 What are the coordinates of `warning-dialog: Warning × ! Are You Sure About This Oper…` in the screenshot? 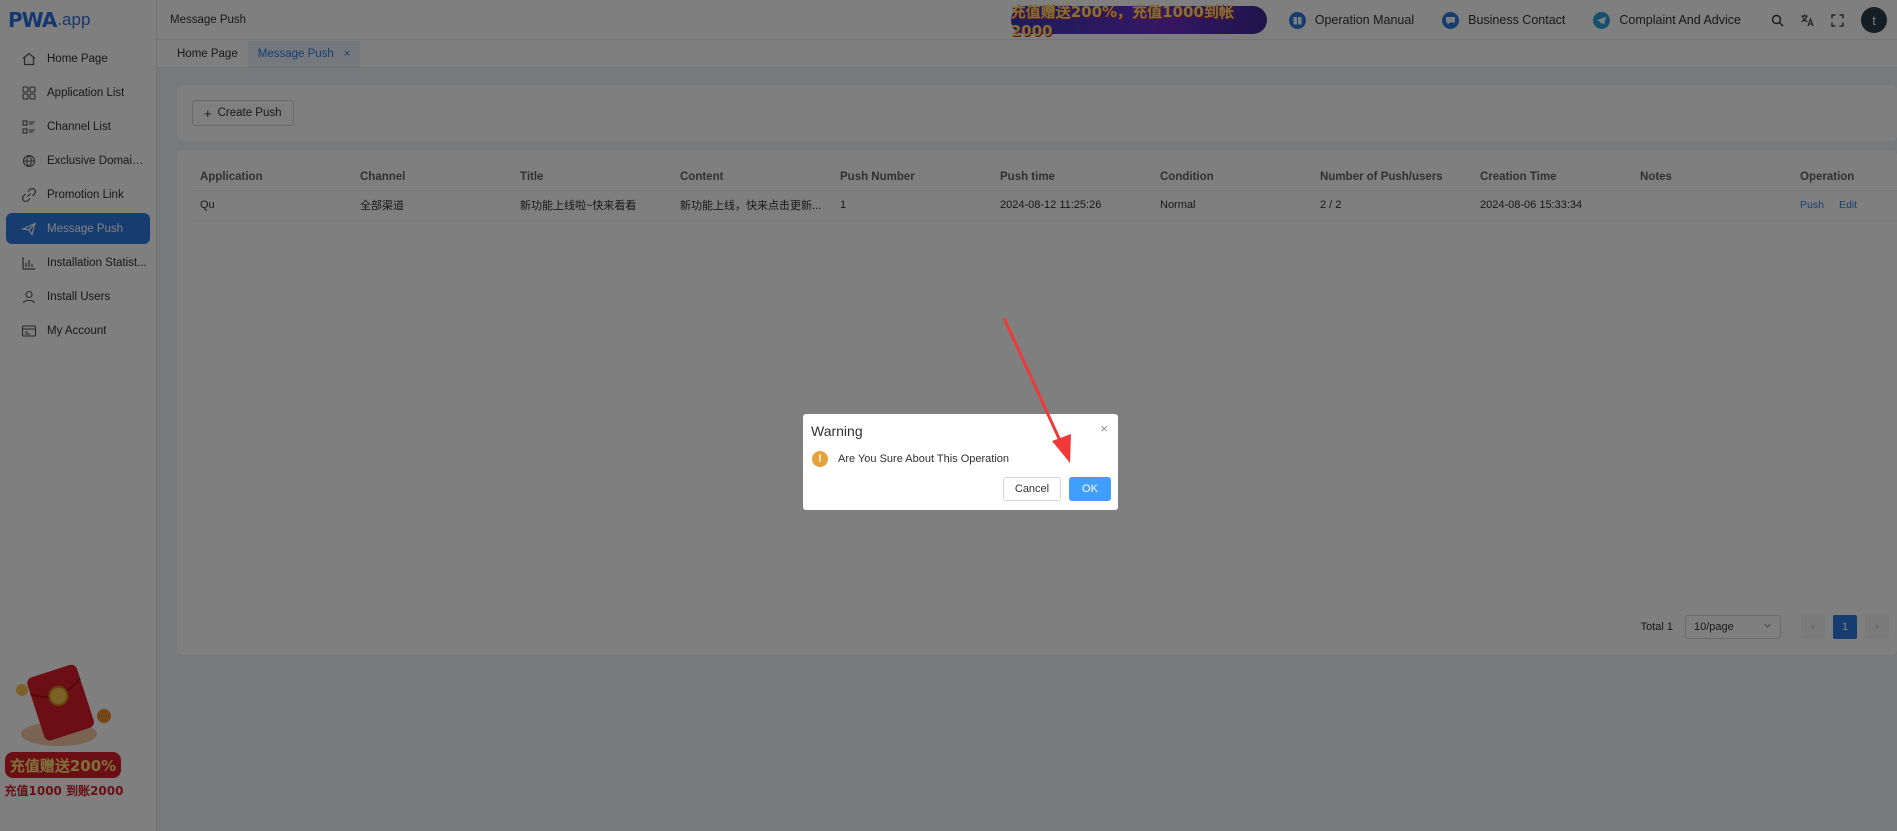 It's located at (960, 462).